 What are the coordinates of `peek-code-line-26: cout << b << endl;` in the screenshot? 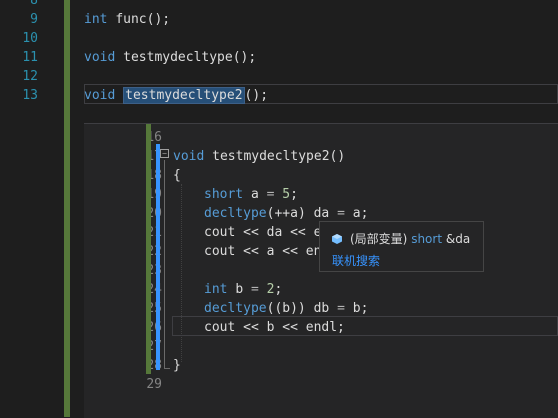 It's located at (274, 327).